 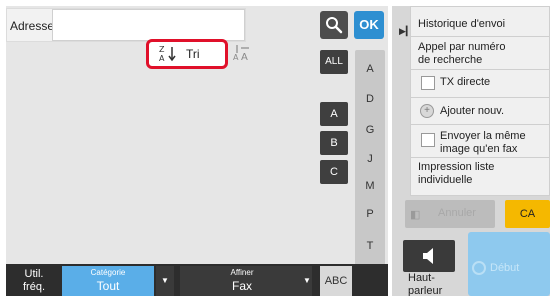 I want to click on menu-item-same-image: Envoyer la même image qu'en fax, so click(x=483, y=143).